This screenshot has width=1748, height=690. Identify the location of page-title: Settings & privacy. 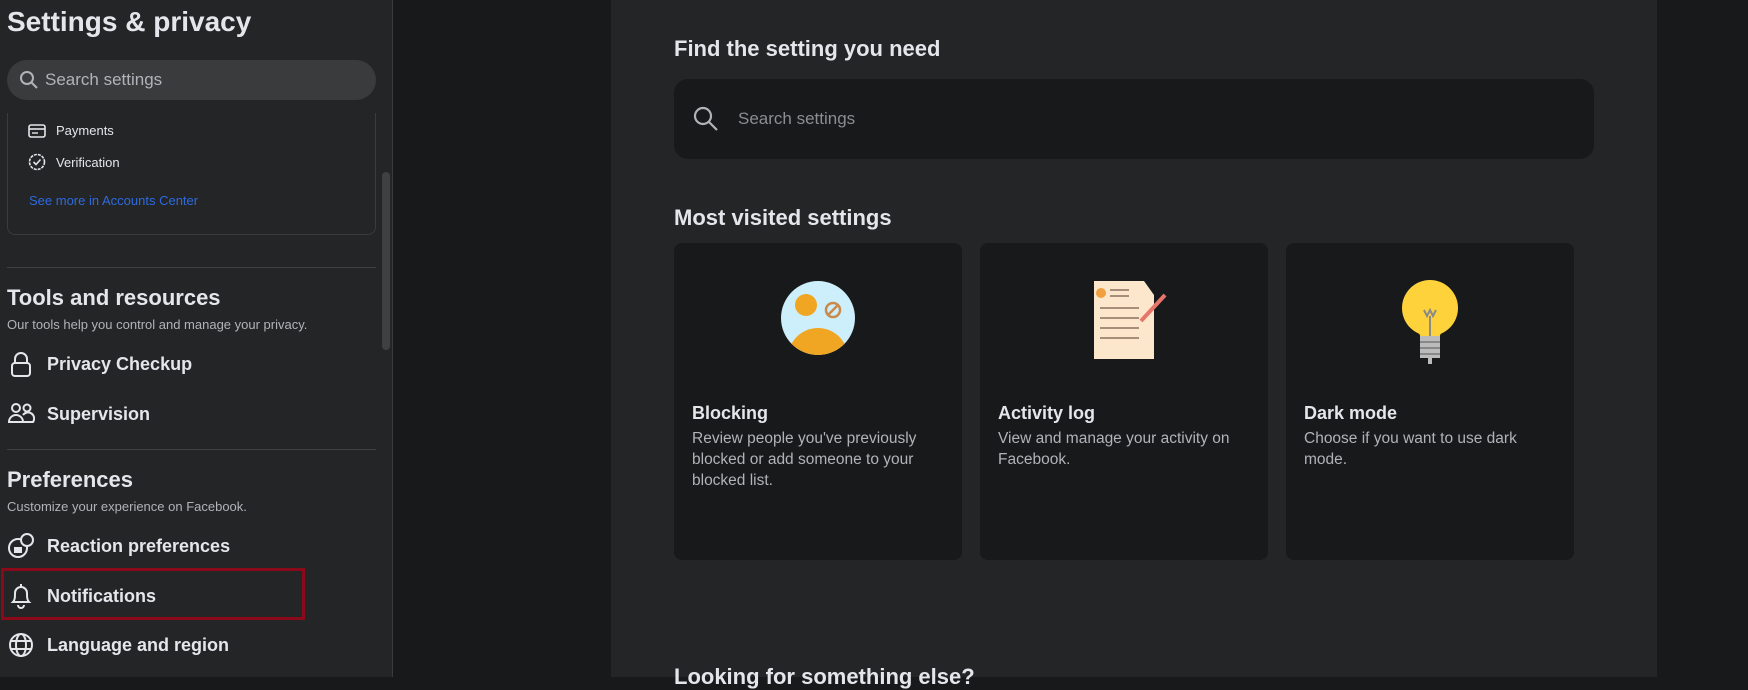
(129, 21).